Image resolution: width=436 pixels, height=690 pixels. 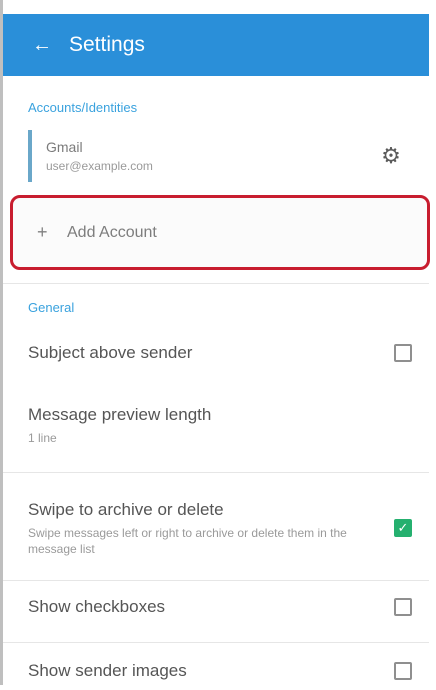 I want to click on account-name: Gmail, so click(x=64, y=147).